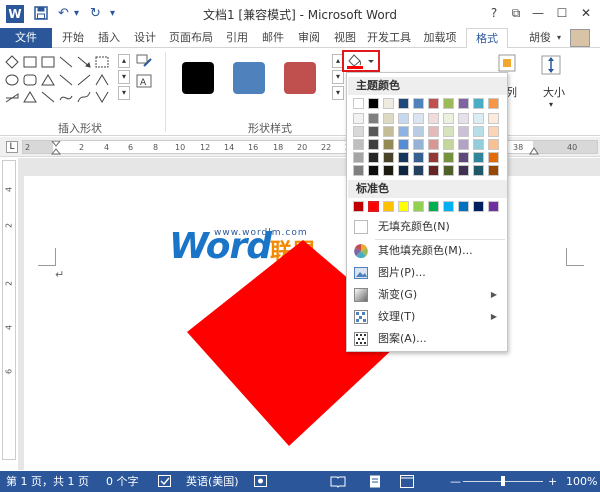 The height and width of the screenshot is (492, 600). What do you see at coordinates (427, 227) in the screenshot?
I see `no-fill-item: 无填充颜色(N)` at bounding box center [427, 227].